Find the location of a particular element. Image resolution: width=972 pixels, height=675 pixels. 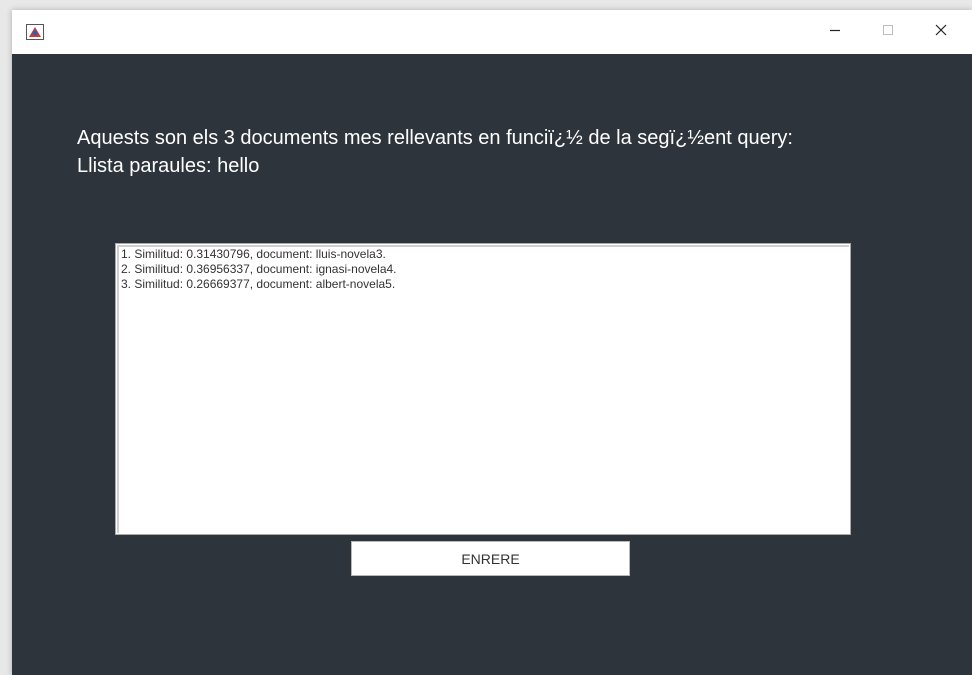

close-icon is located at coordinates (941, 32).